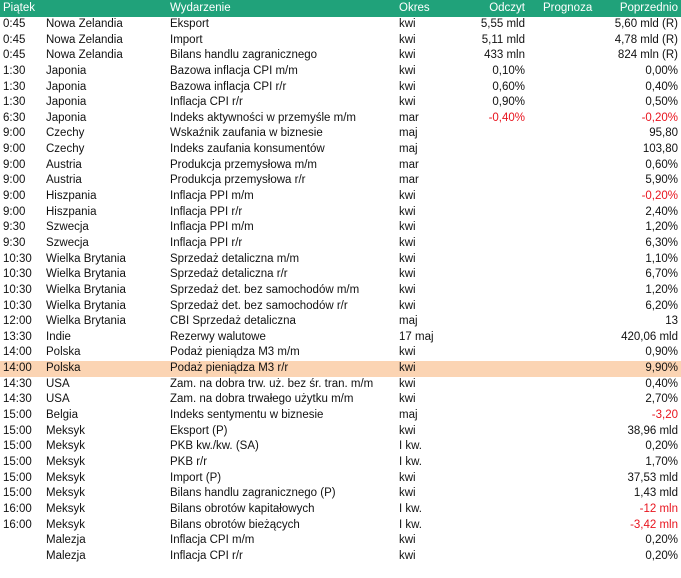  What do you see at coordinates (409, 117) in the screenshot?
I see `period-cell: mar` at bounding box center [409, 117].